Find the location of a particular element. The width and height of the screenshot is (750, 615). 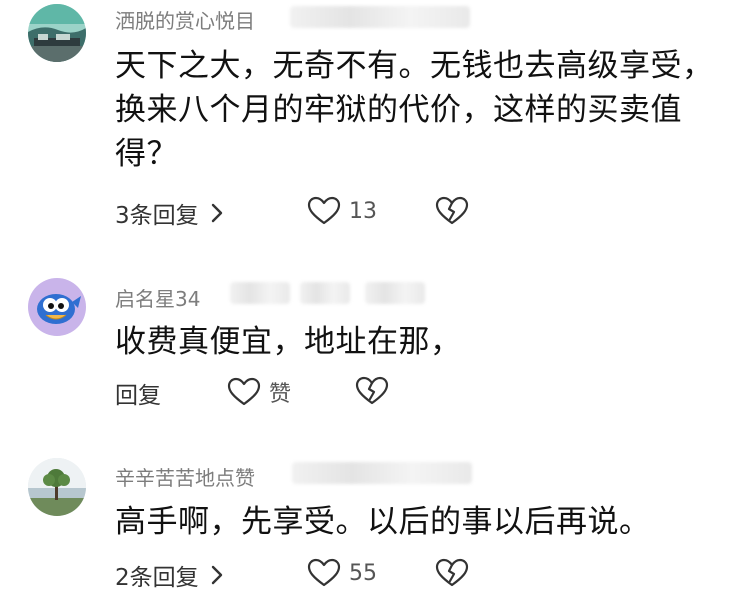

like-count: 赞 is located at coordinates (280, 394).